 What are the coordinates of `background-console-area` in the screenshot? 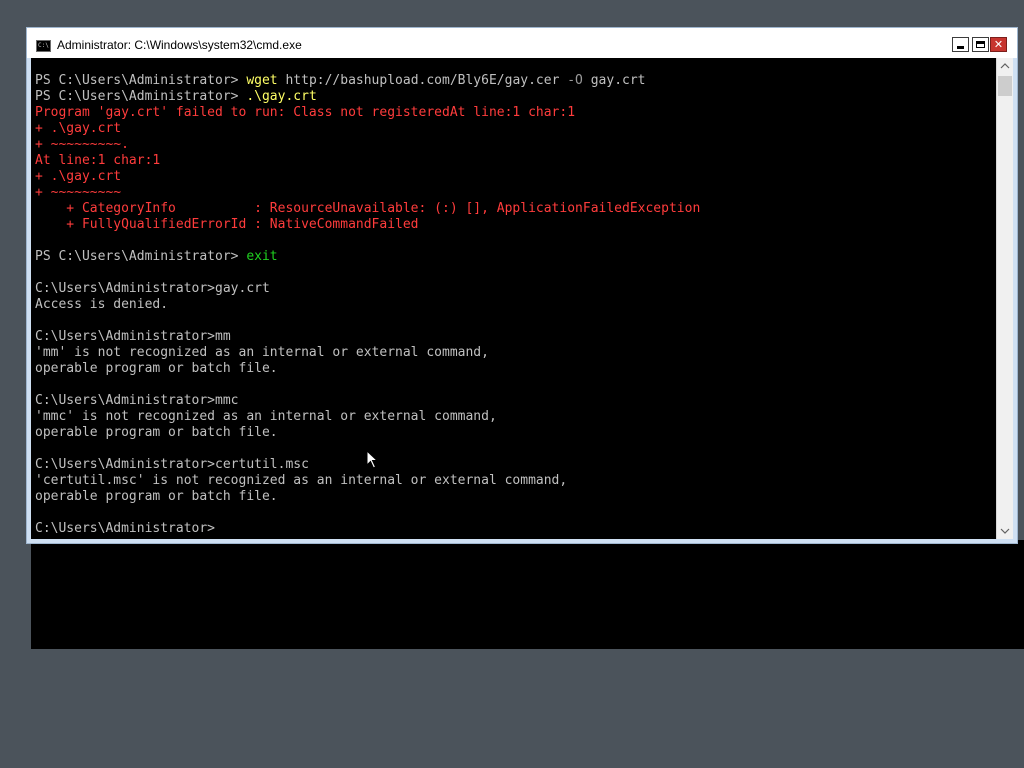 It's located at (527, 594).